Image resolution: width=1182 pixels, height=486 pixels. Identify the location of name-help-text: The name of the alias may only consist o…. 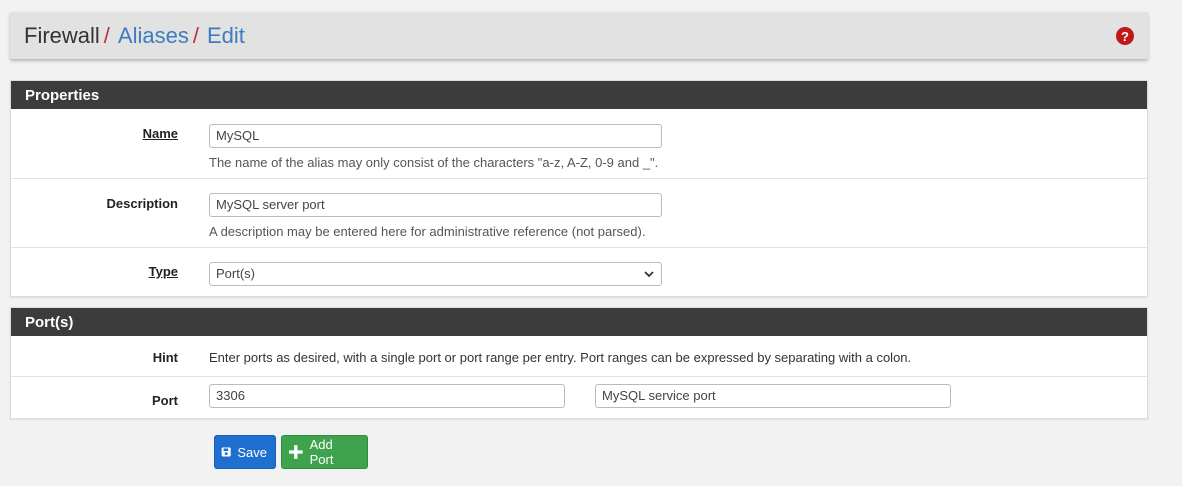
(434, 162).